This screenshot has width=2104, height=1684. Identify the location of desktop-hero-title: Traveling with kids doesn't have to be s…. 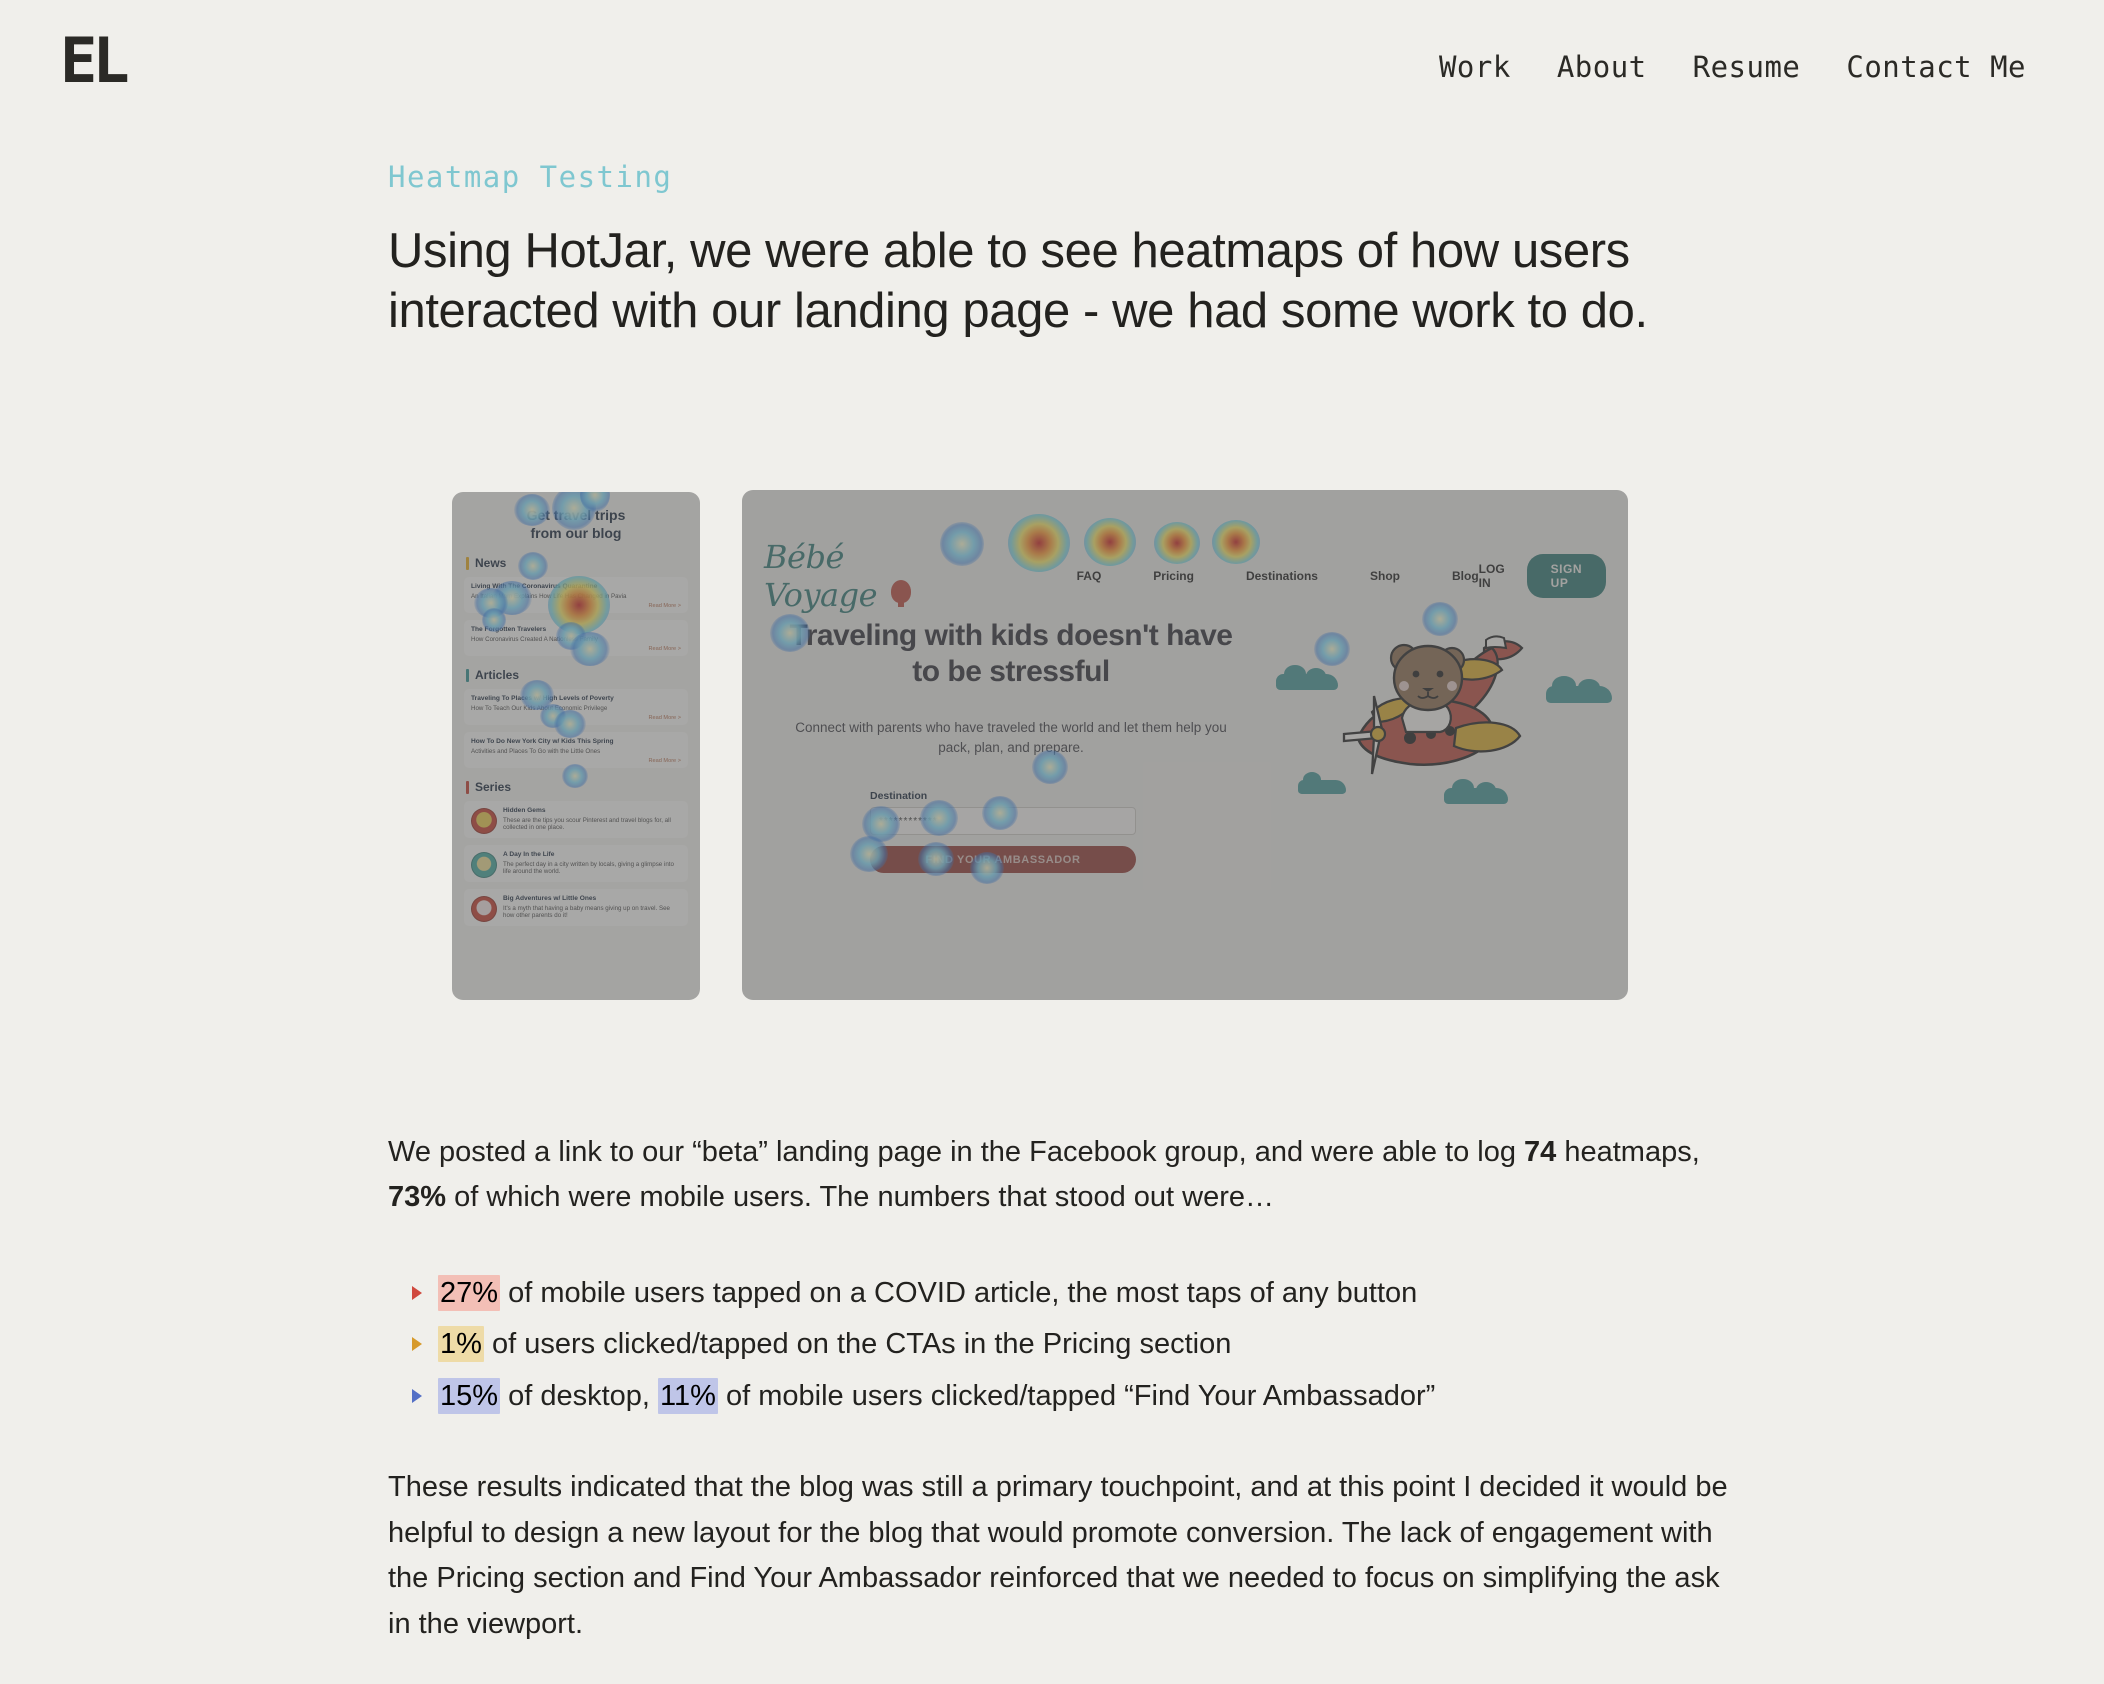
(1011, 653).